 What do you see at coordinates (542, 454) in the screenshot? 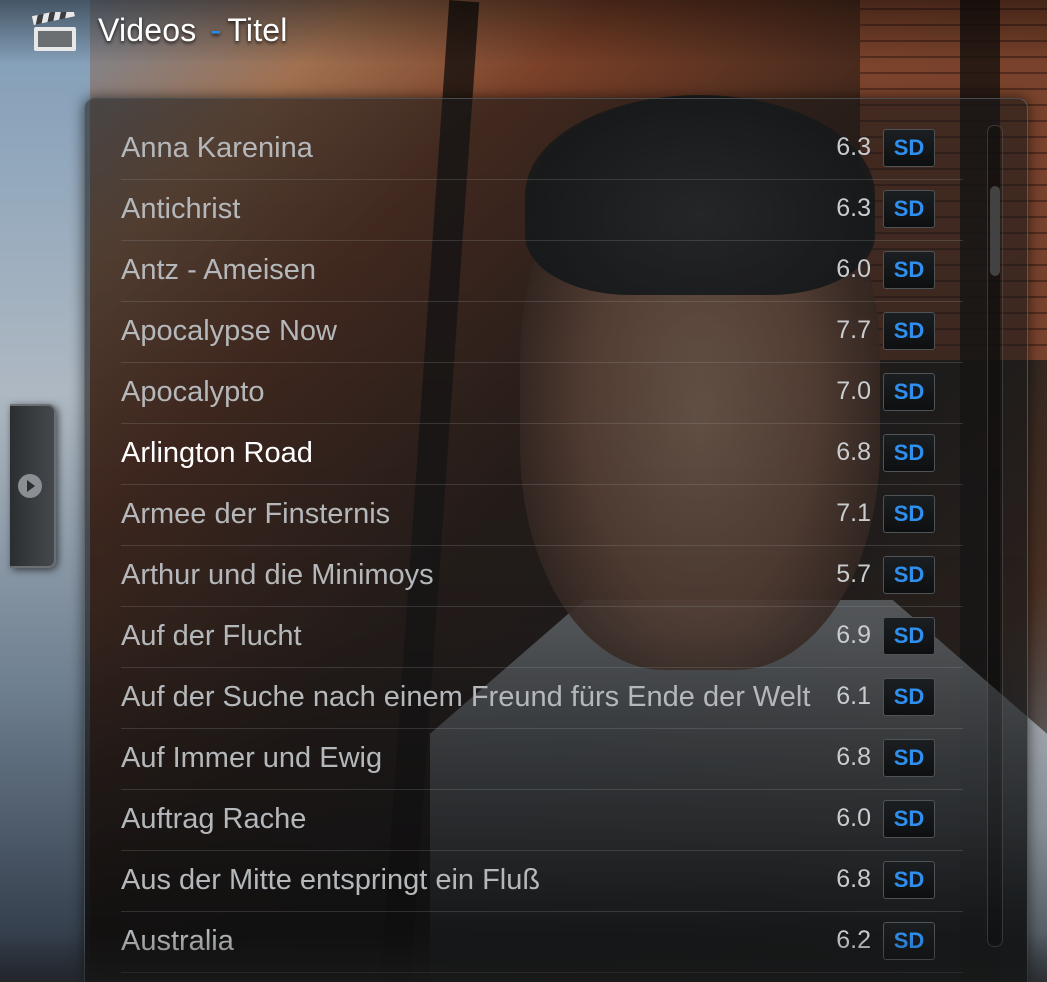
I see `movie-list-item: Arlington Road 6.8 SD` at bounding box center [542, 454].